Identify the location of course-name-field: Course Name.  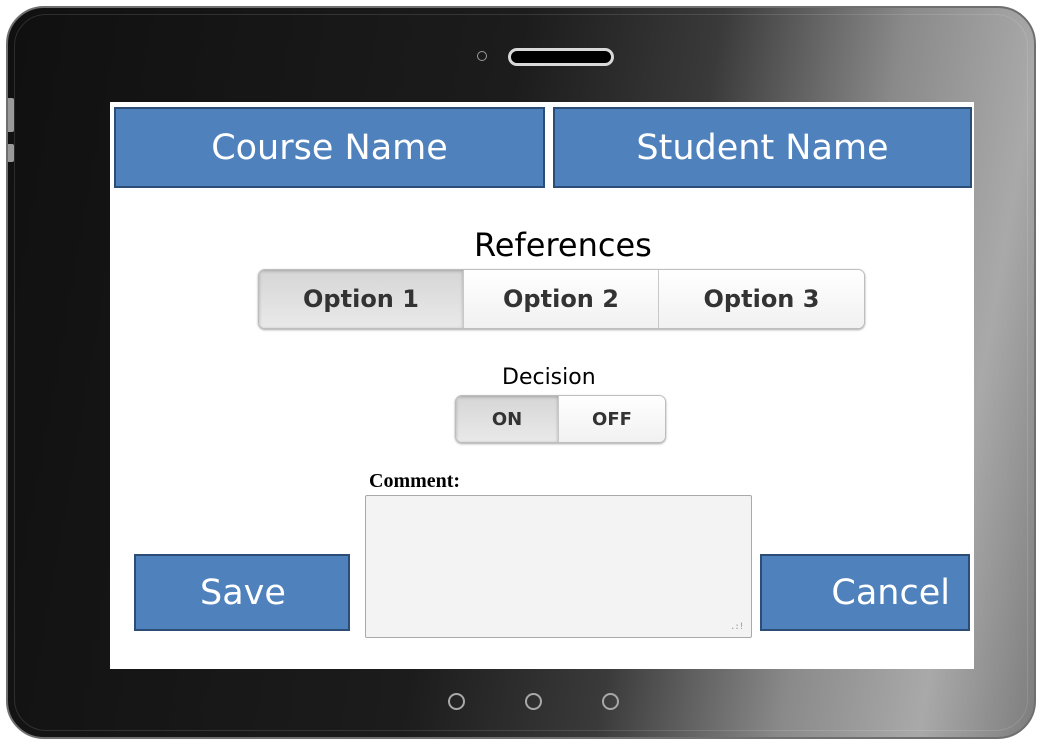
(329, 147).